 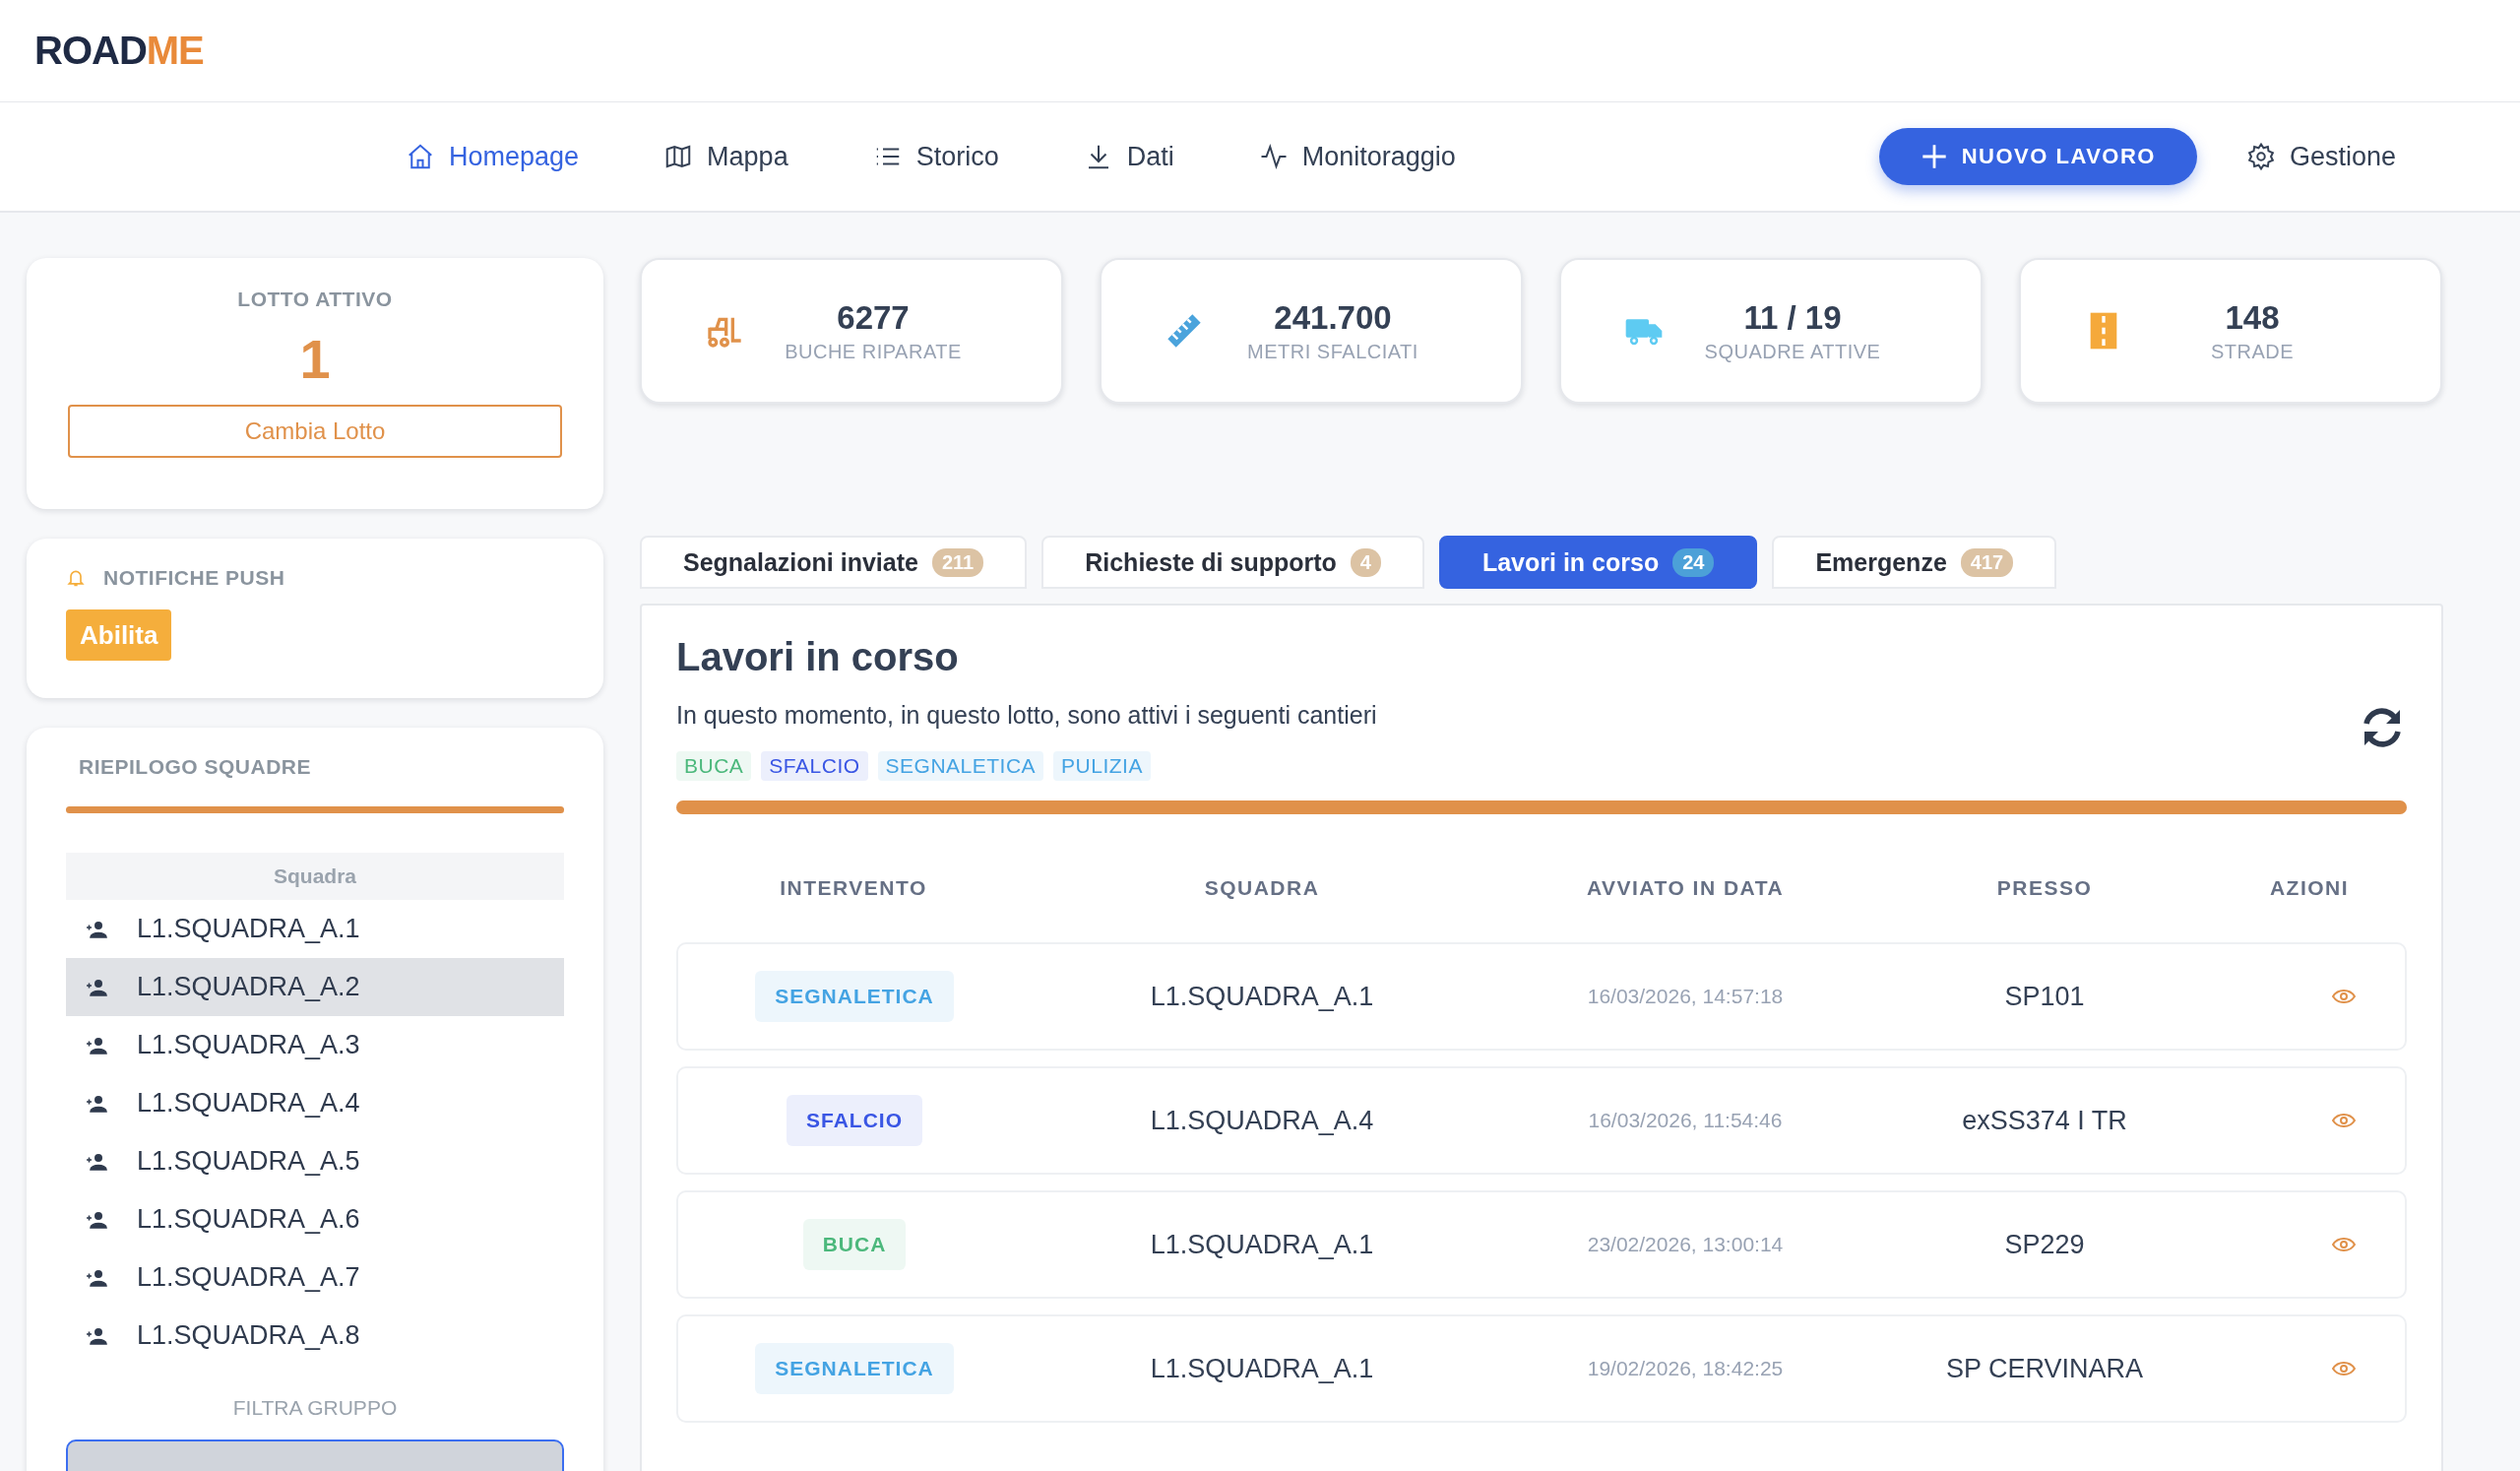 What do you see at coordinates (1987, 562) in the screenshot?
I see `count-badge: 417` at bounding box center [1987, 562].